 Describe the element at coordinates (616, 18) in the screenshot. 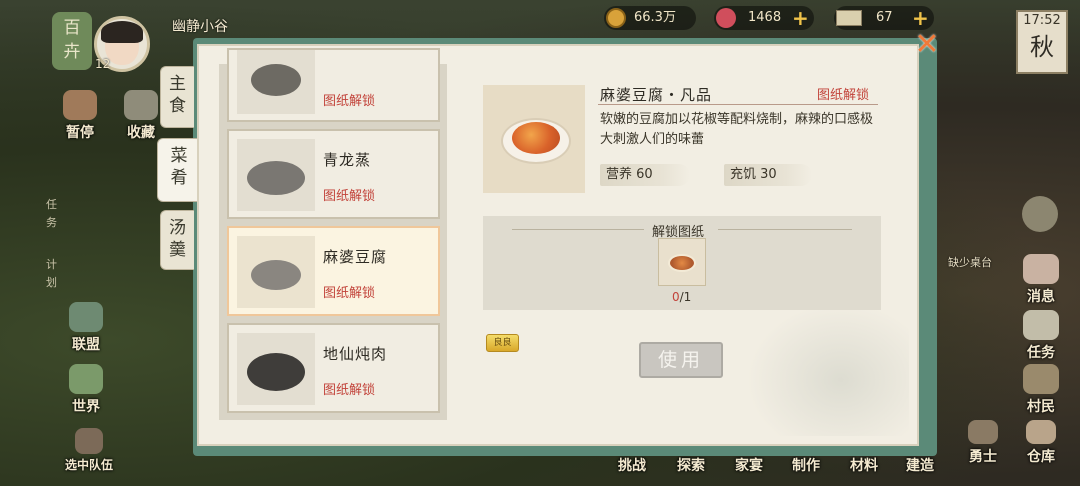

I see `coin-icon` at that location.